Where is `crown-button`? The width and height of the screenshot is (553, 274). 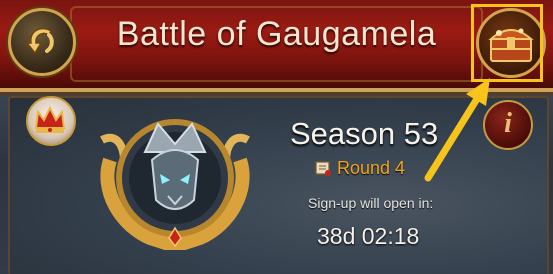 crown-button is located at coordinates (51, 121).